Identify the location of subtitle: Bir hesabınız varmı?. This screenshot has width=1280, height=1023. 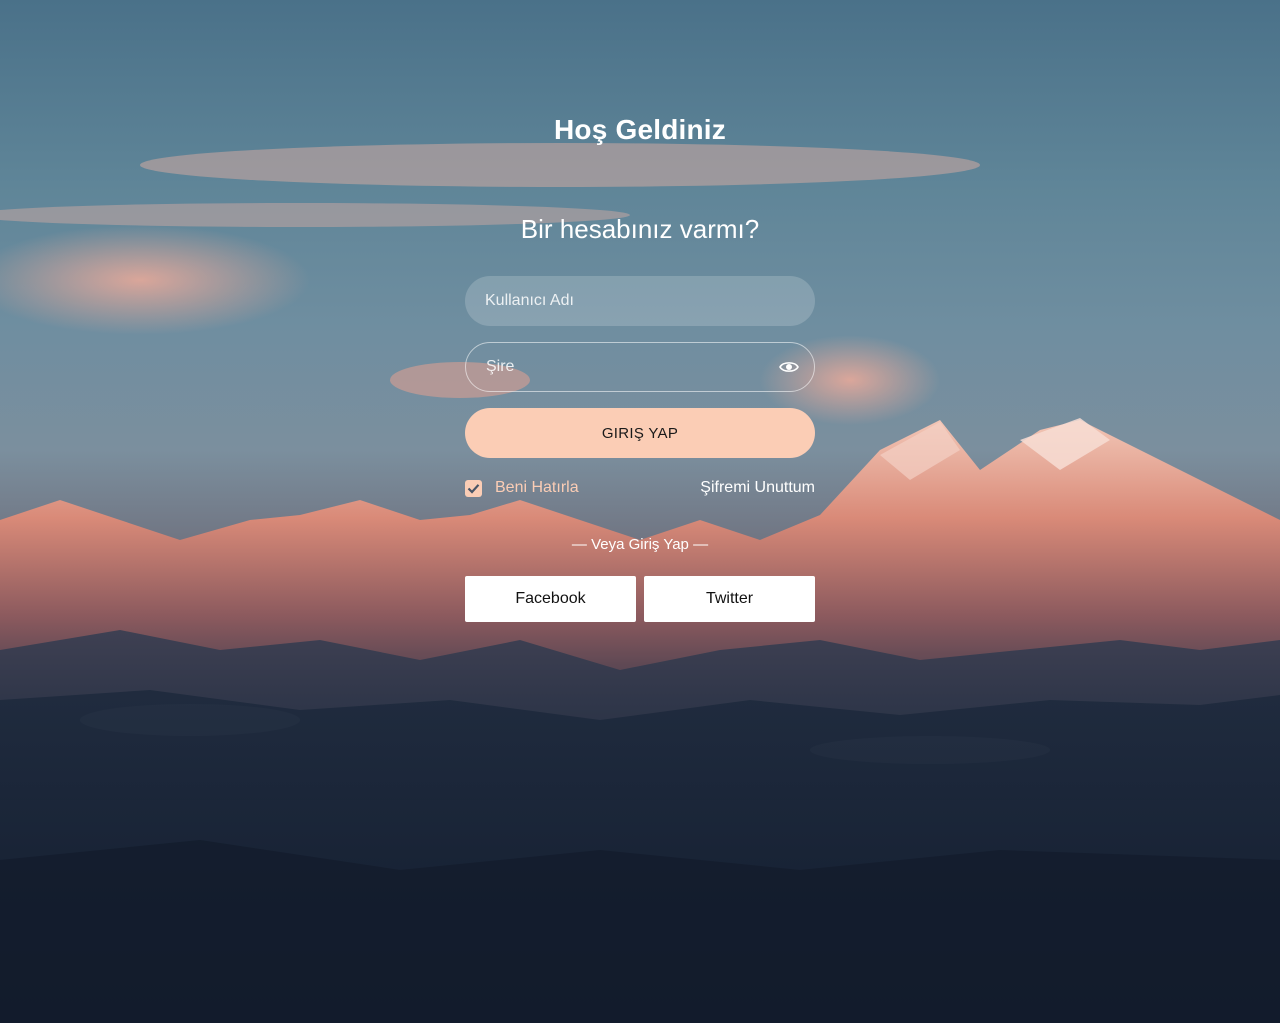
(640, 229).